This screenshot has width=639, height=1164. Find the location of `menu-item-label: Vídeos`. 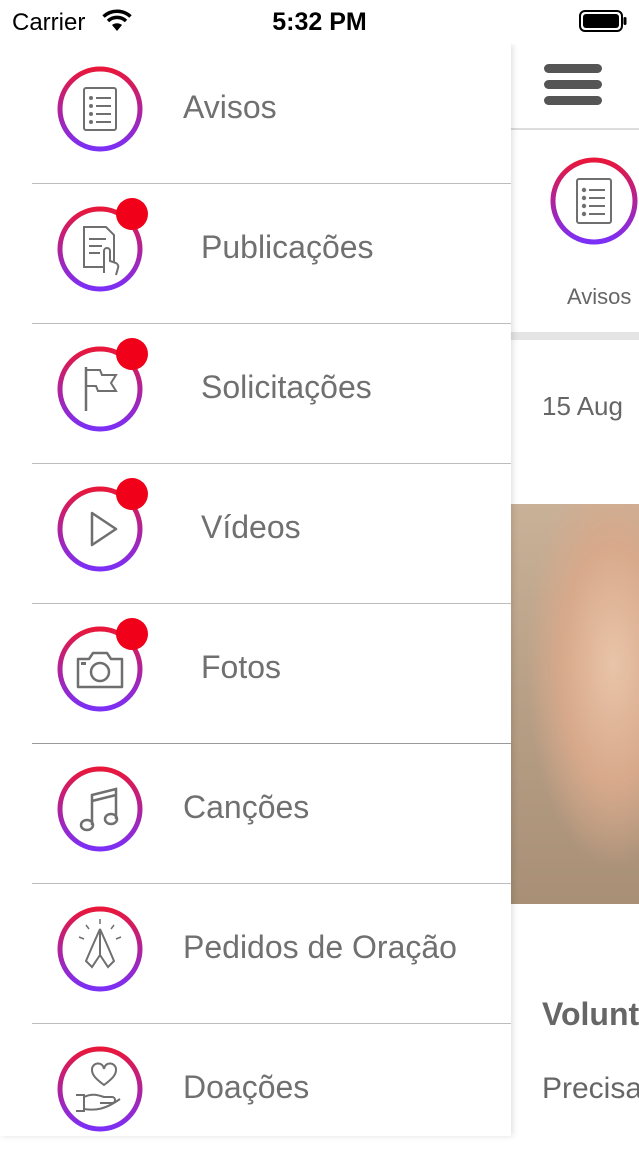

menu-item-label: Vídeos is located at coordinates (251, 527).